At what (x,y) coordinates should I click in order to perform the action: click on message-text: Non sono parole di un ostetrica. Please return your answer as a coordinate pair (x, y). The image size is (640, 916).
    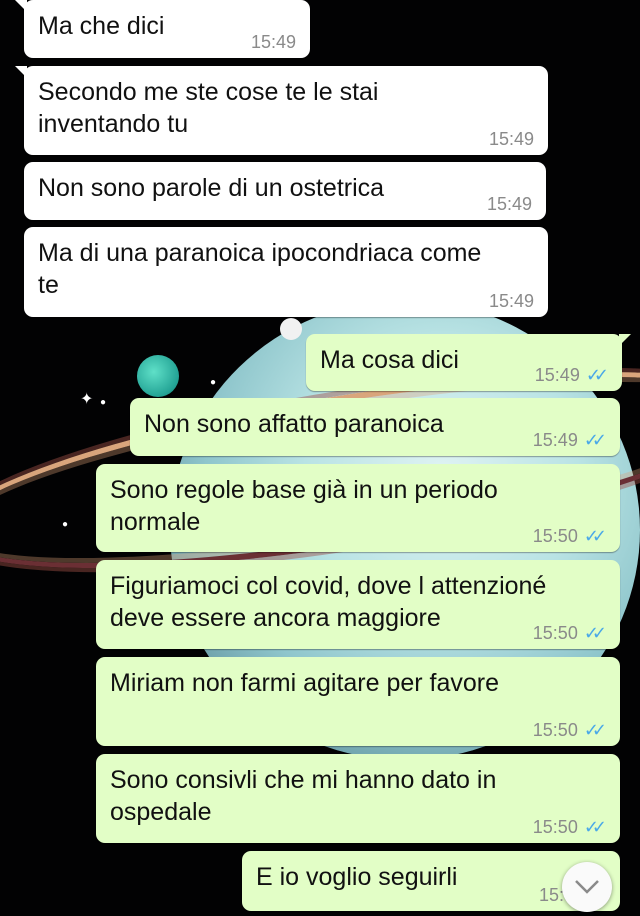
    Looking at the image, I should click on (211, 188).